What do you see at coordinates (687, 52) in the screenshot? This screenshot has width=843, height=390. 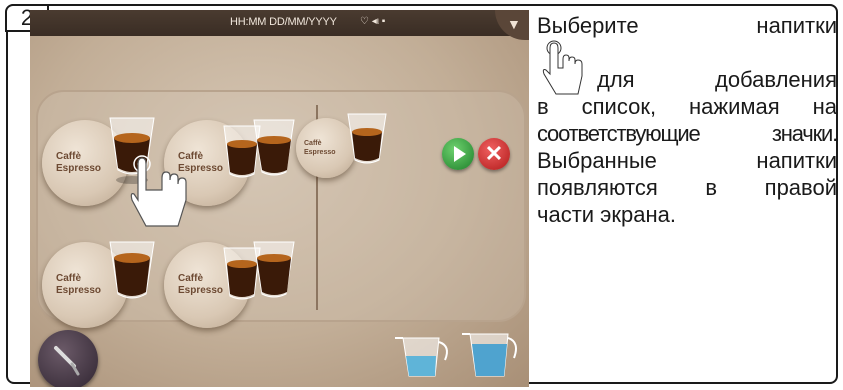 I see `instruction-spacer` at bounding box center [687, 52].